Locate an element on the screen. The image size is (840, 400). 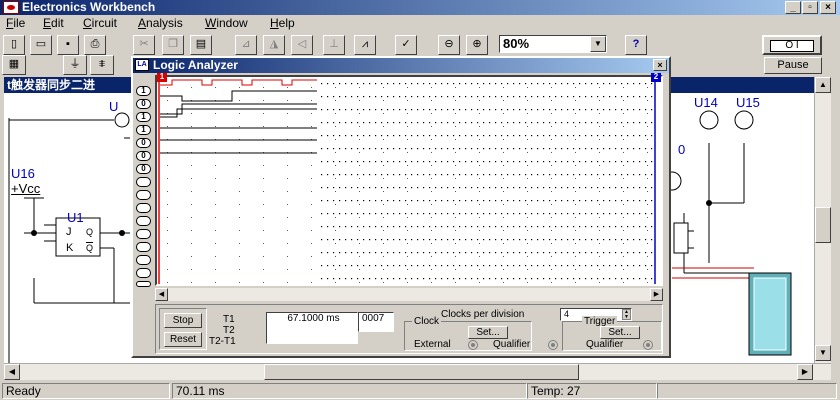
channel-indicator: 1 is located at coordinates (143, 117).